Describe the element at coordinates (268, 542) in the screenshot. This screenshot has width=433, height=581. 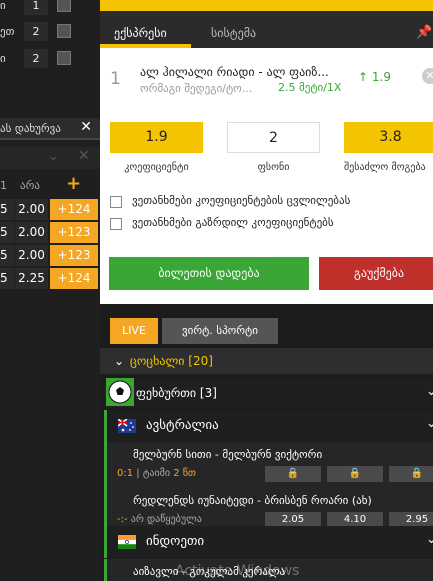
I see `country-row-india: ინდოეთი ⌄` at that location.